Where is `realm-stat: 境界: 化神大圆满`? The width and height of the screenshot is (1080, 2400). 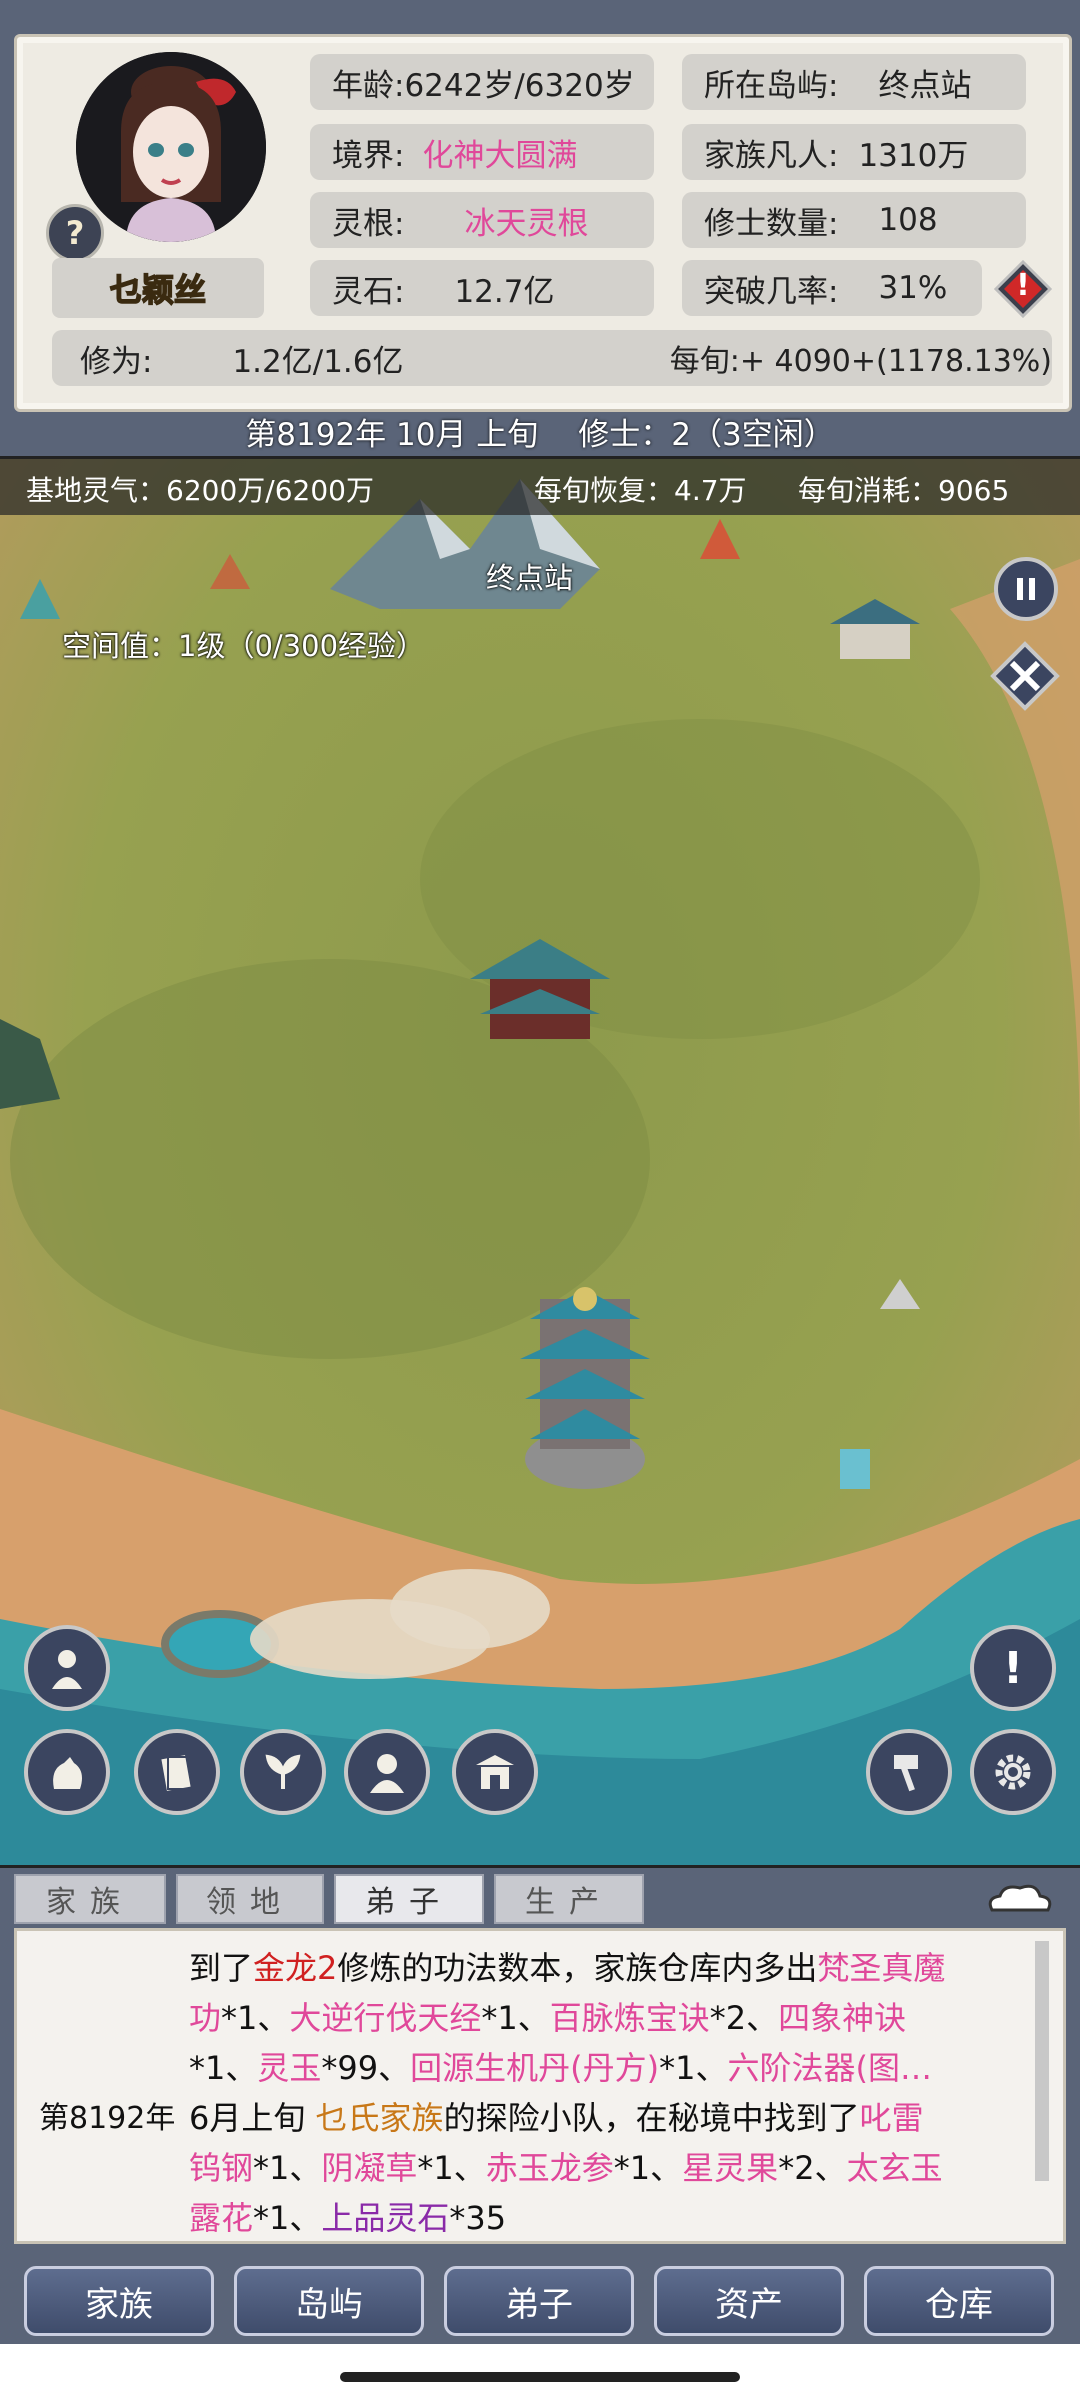 realm-stat: 境界: 化神大圆满 is located at coordinates (482, 152).